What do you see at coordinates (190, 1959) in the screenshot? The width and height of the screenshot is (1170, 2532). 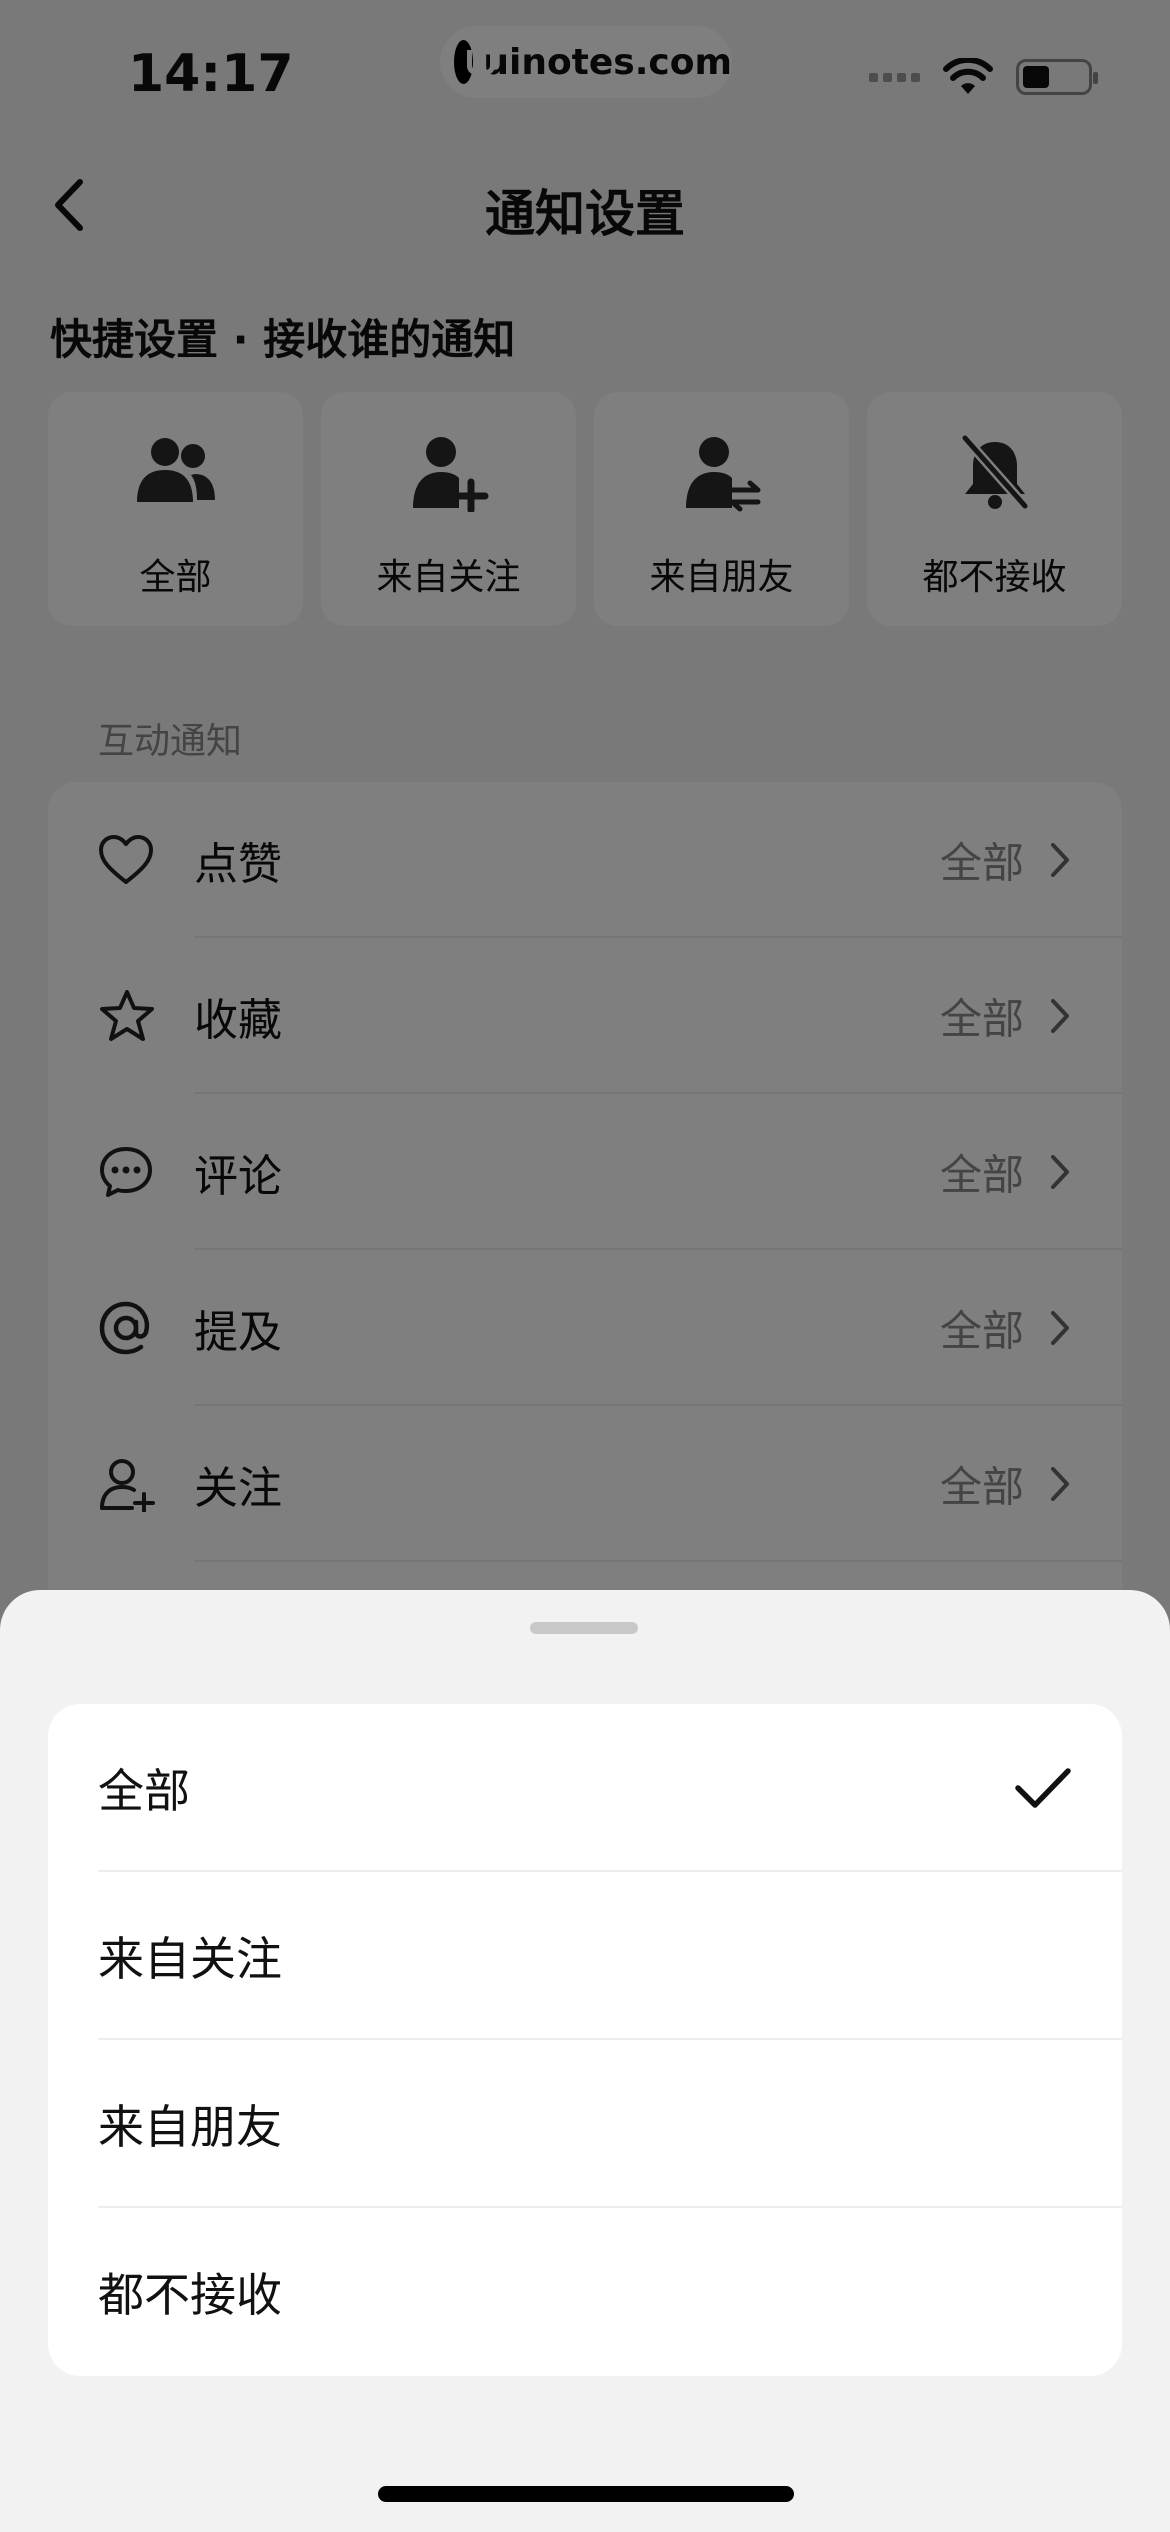 I see `sheet-option-label: 来自关注` at bounding box center [190, 1959].